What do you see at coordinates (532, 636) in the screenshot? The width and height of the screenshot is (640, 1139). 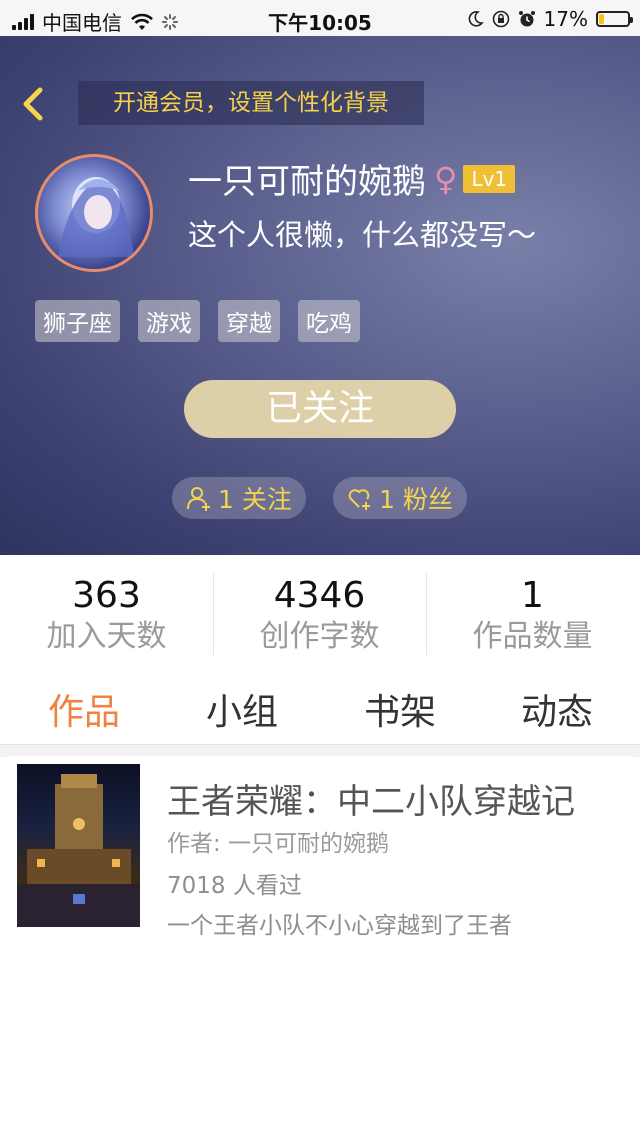 I see `stat-label: 作品数量` at bounding box center [532, 636].